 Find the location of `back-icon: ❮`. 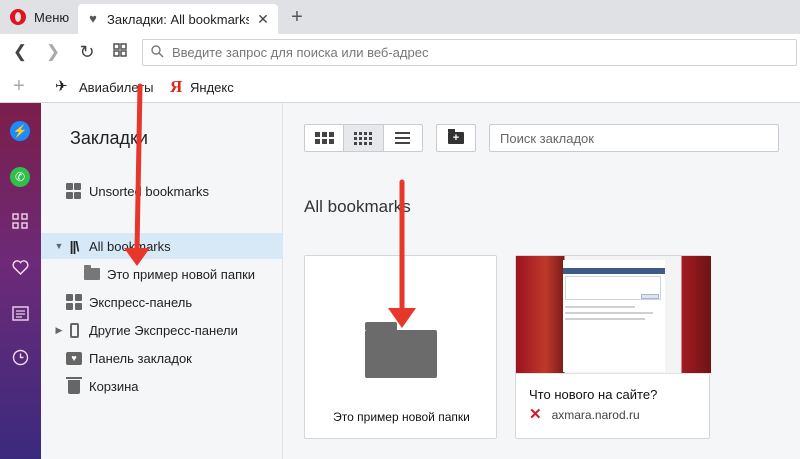

back-icon: ❮ is located at coordinates (20, 52).